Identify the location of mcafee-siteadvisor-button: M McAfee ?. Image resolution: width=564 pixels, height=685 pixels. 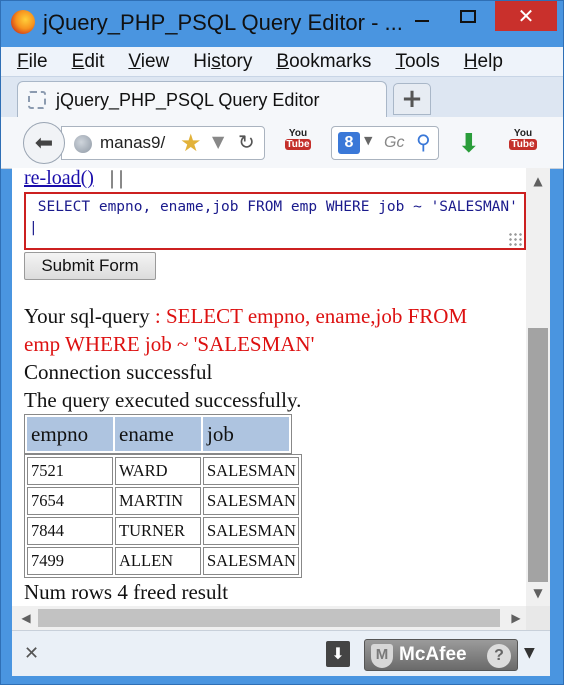
(441, 655).